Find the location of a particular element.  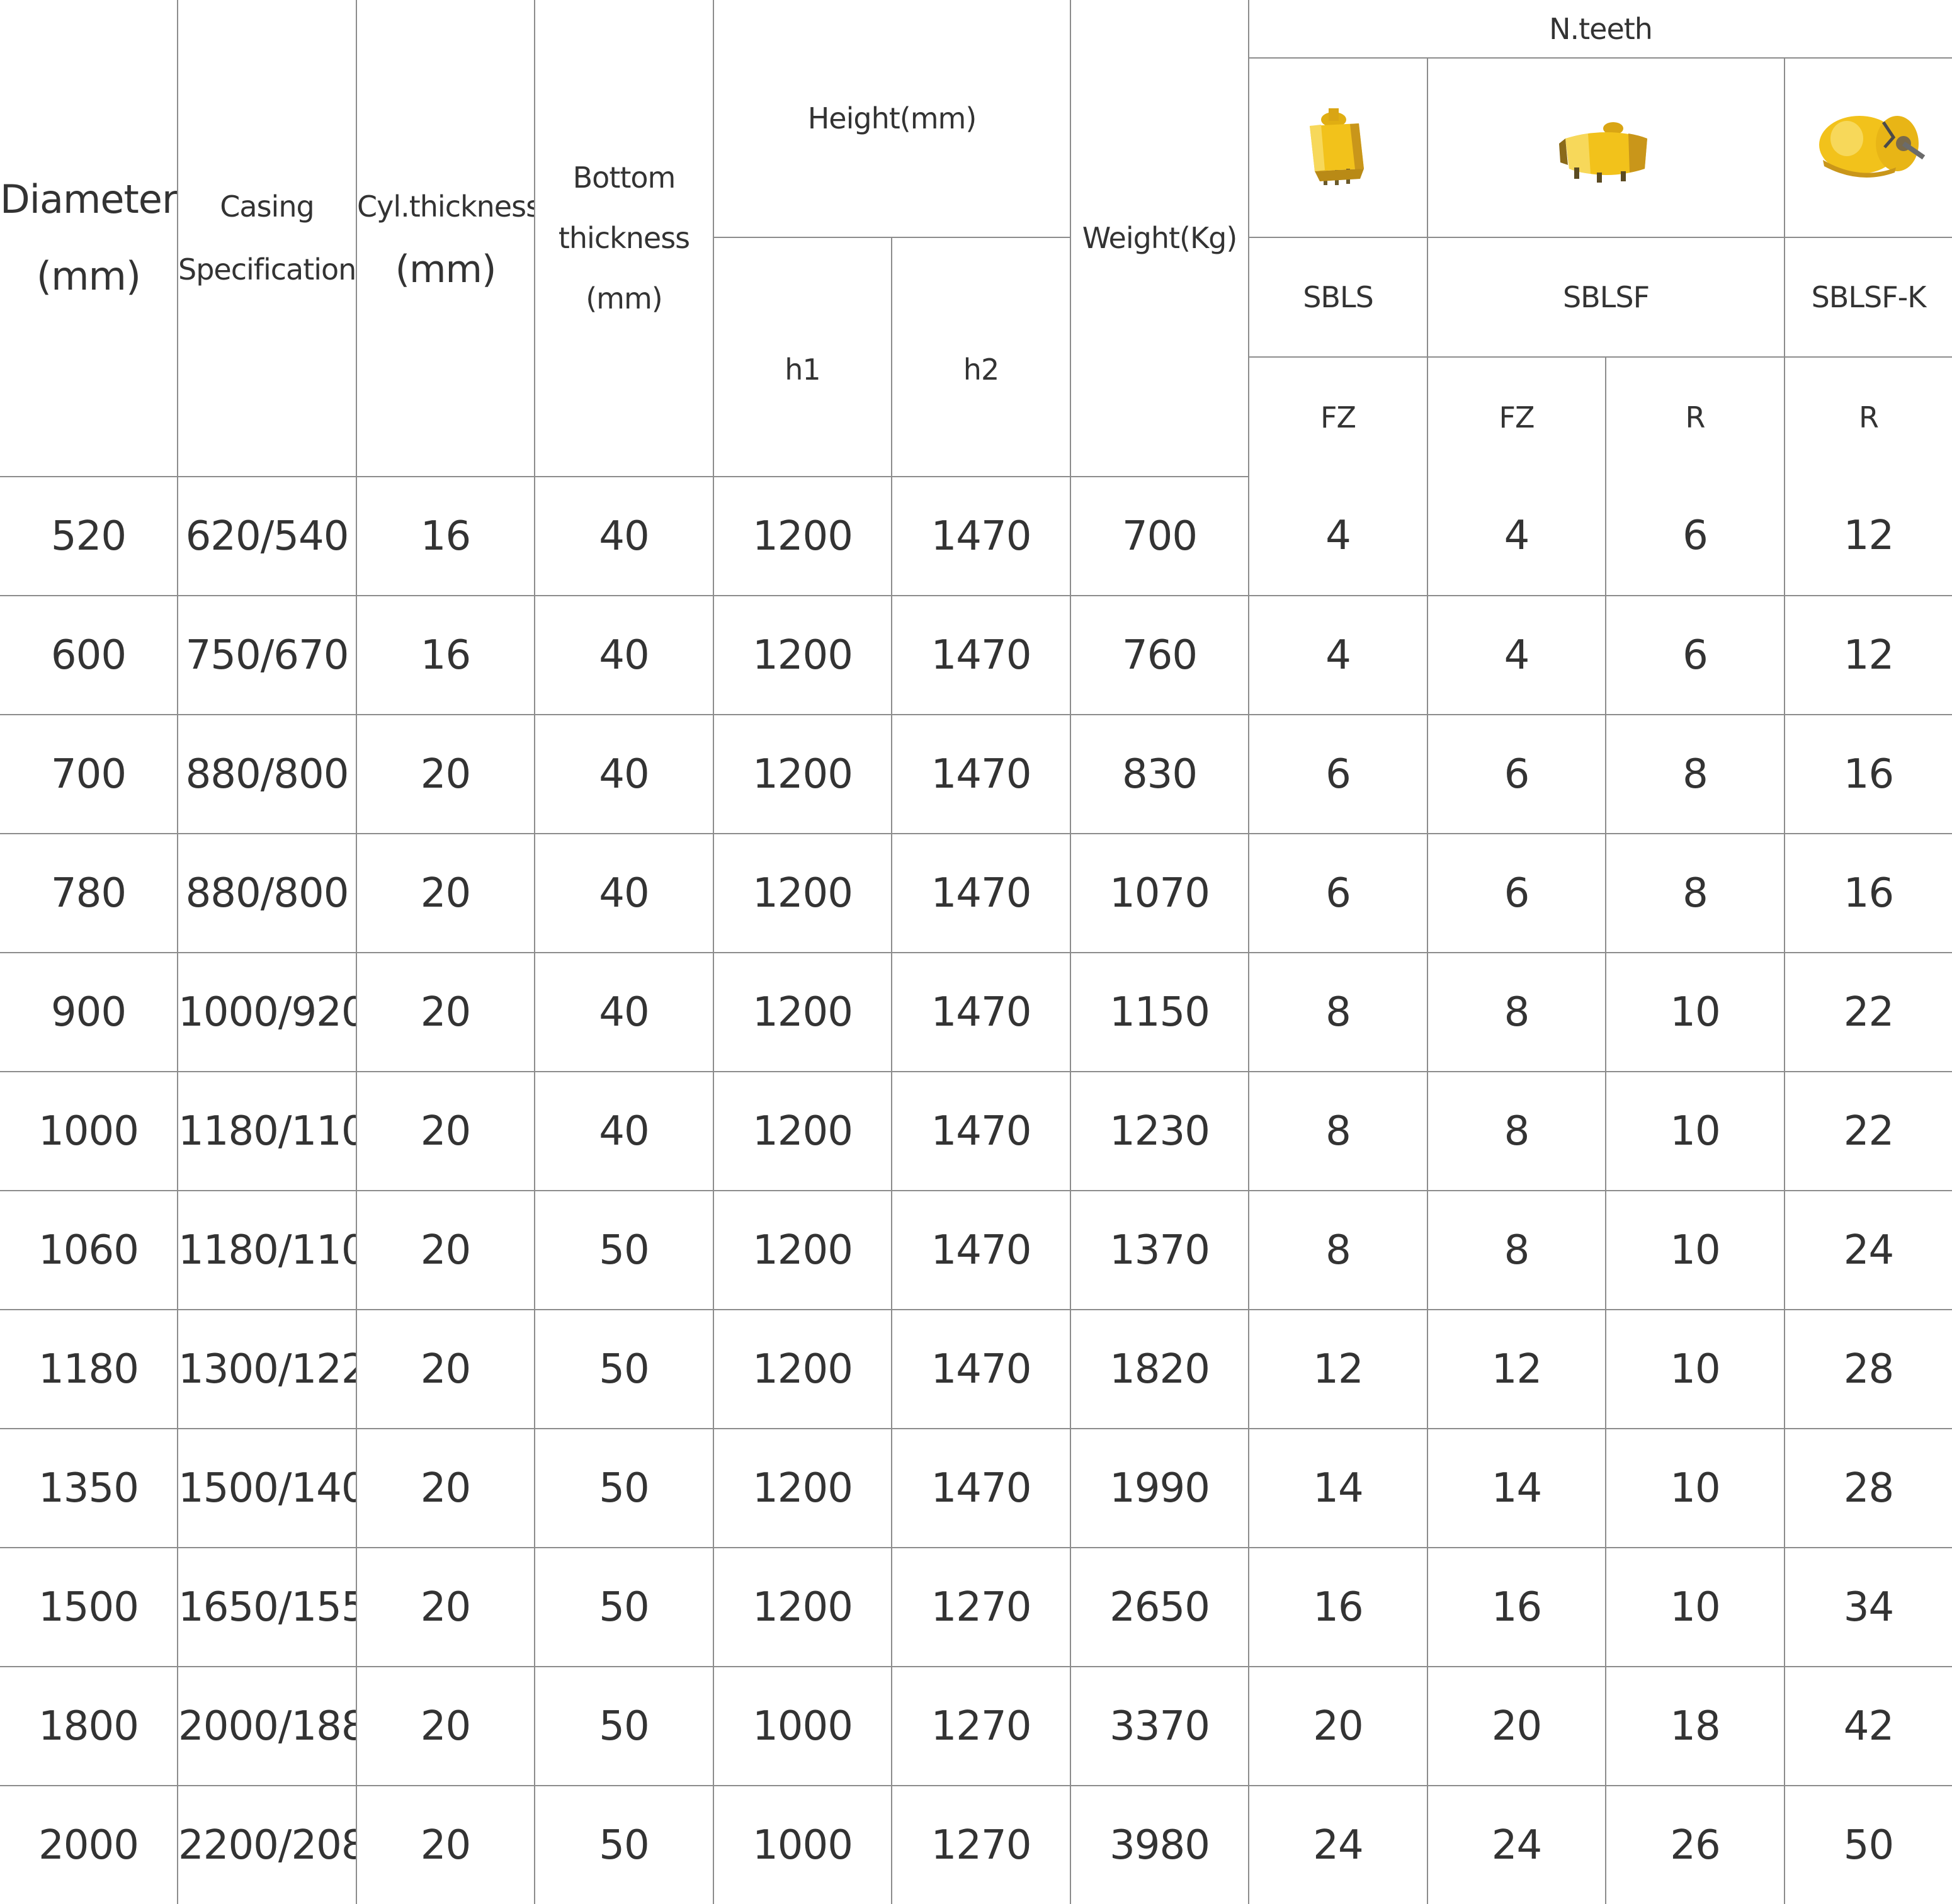

cell-diameter: 780 is located at coordinates (89, 893).